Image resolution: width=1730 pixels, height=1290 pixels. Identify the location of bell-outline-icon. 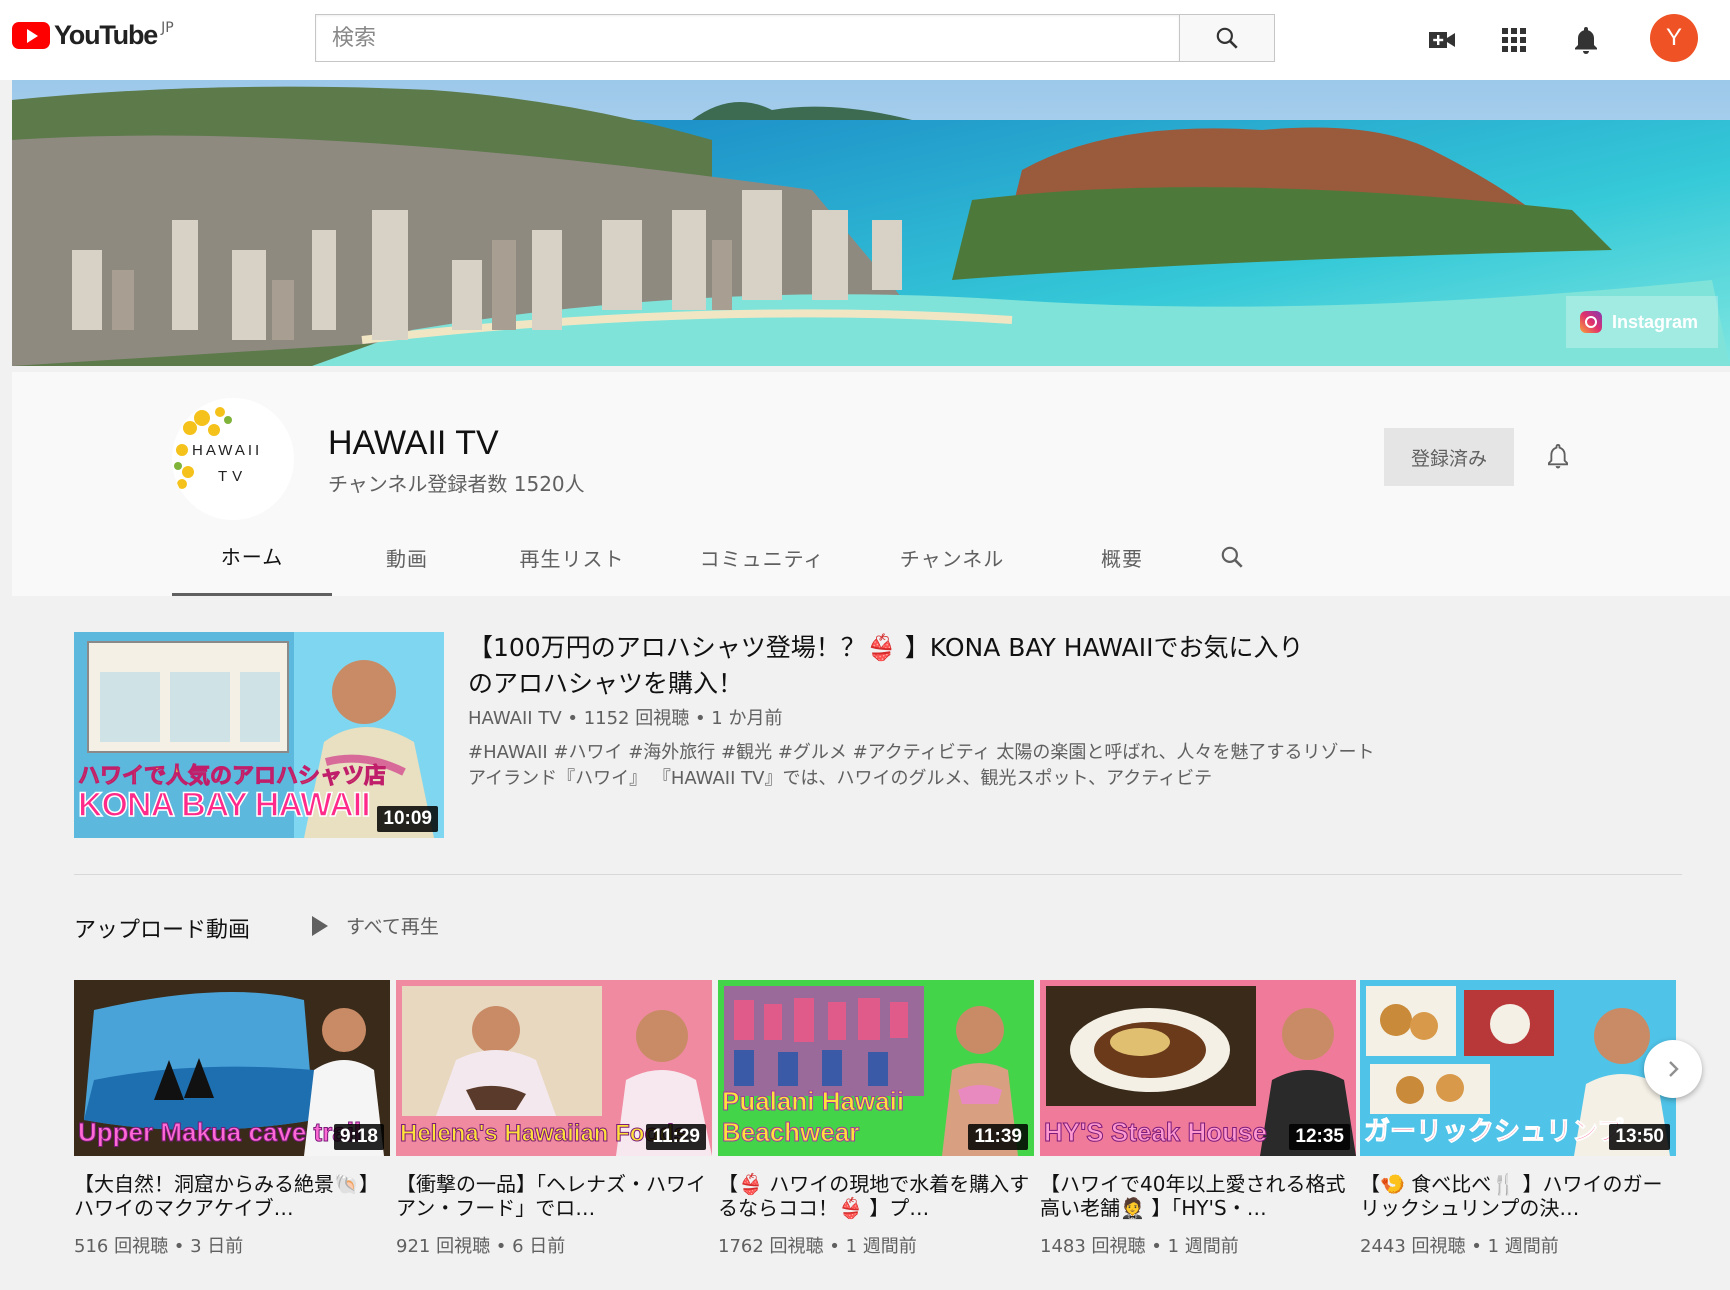
(1558, 456).